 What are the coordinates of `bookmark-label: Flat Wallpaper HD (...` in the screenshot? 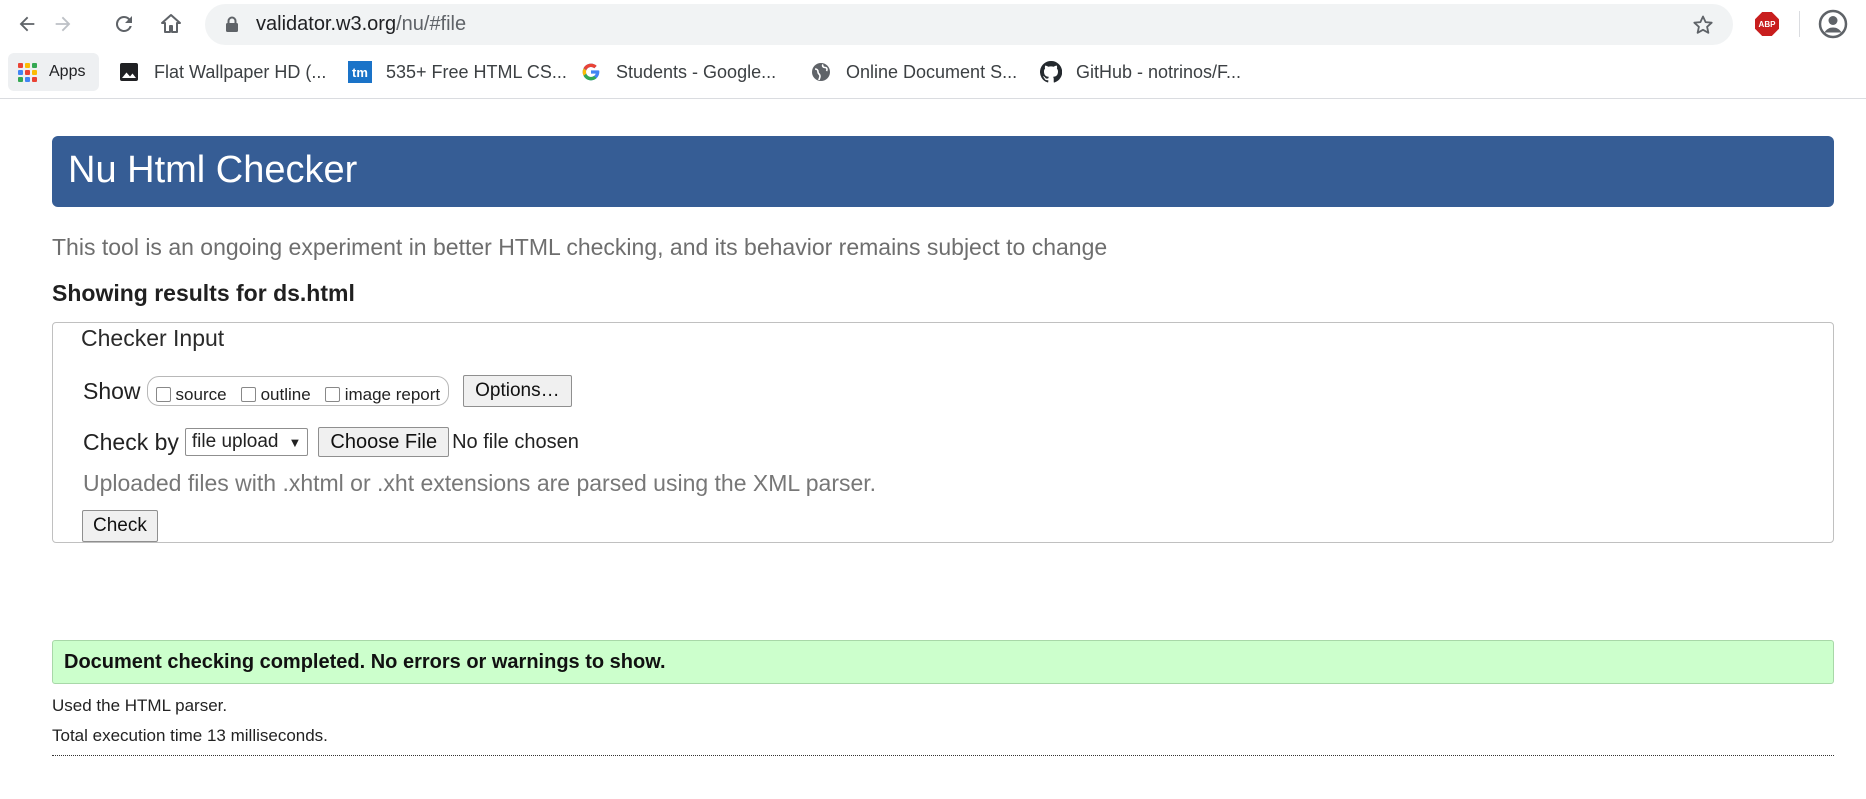 It's located at (240, 71).